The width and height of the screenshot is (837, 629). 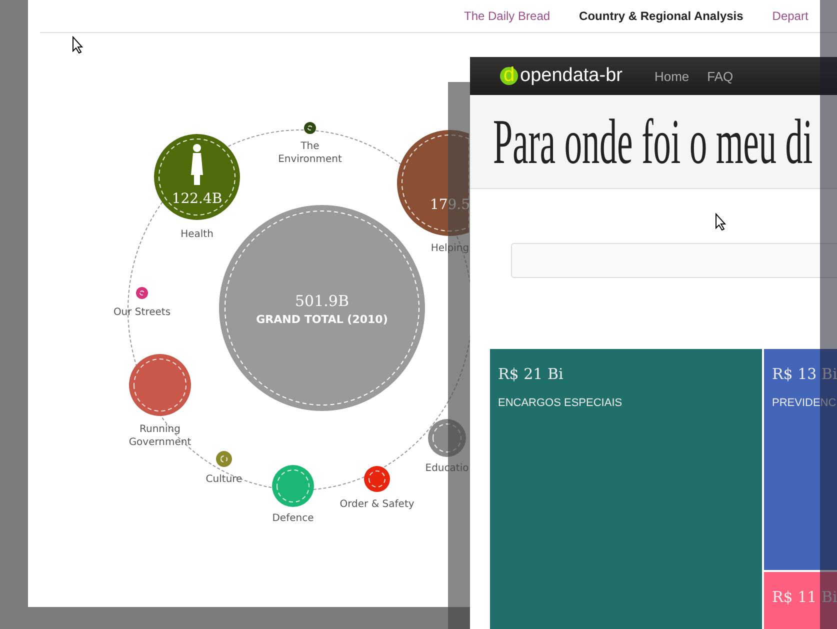 What do you see at coordinates (224, 479) in the screenshot?
I see `bubble-label: Culture` at bounding box center [224, 479].